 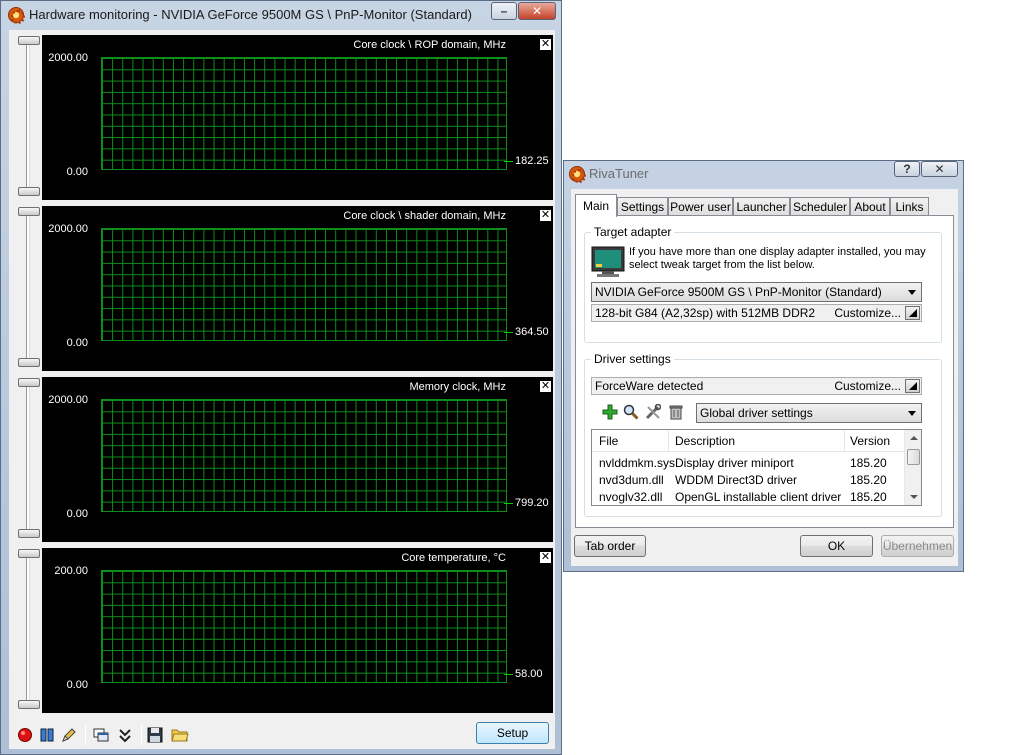 What do you see at coordinates (155, 735) in the screenshot?
I see `save-icon` at bounding box center [155, 735].